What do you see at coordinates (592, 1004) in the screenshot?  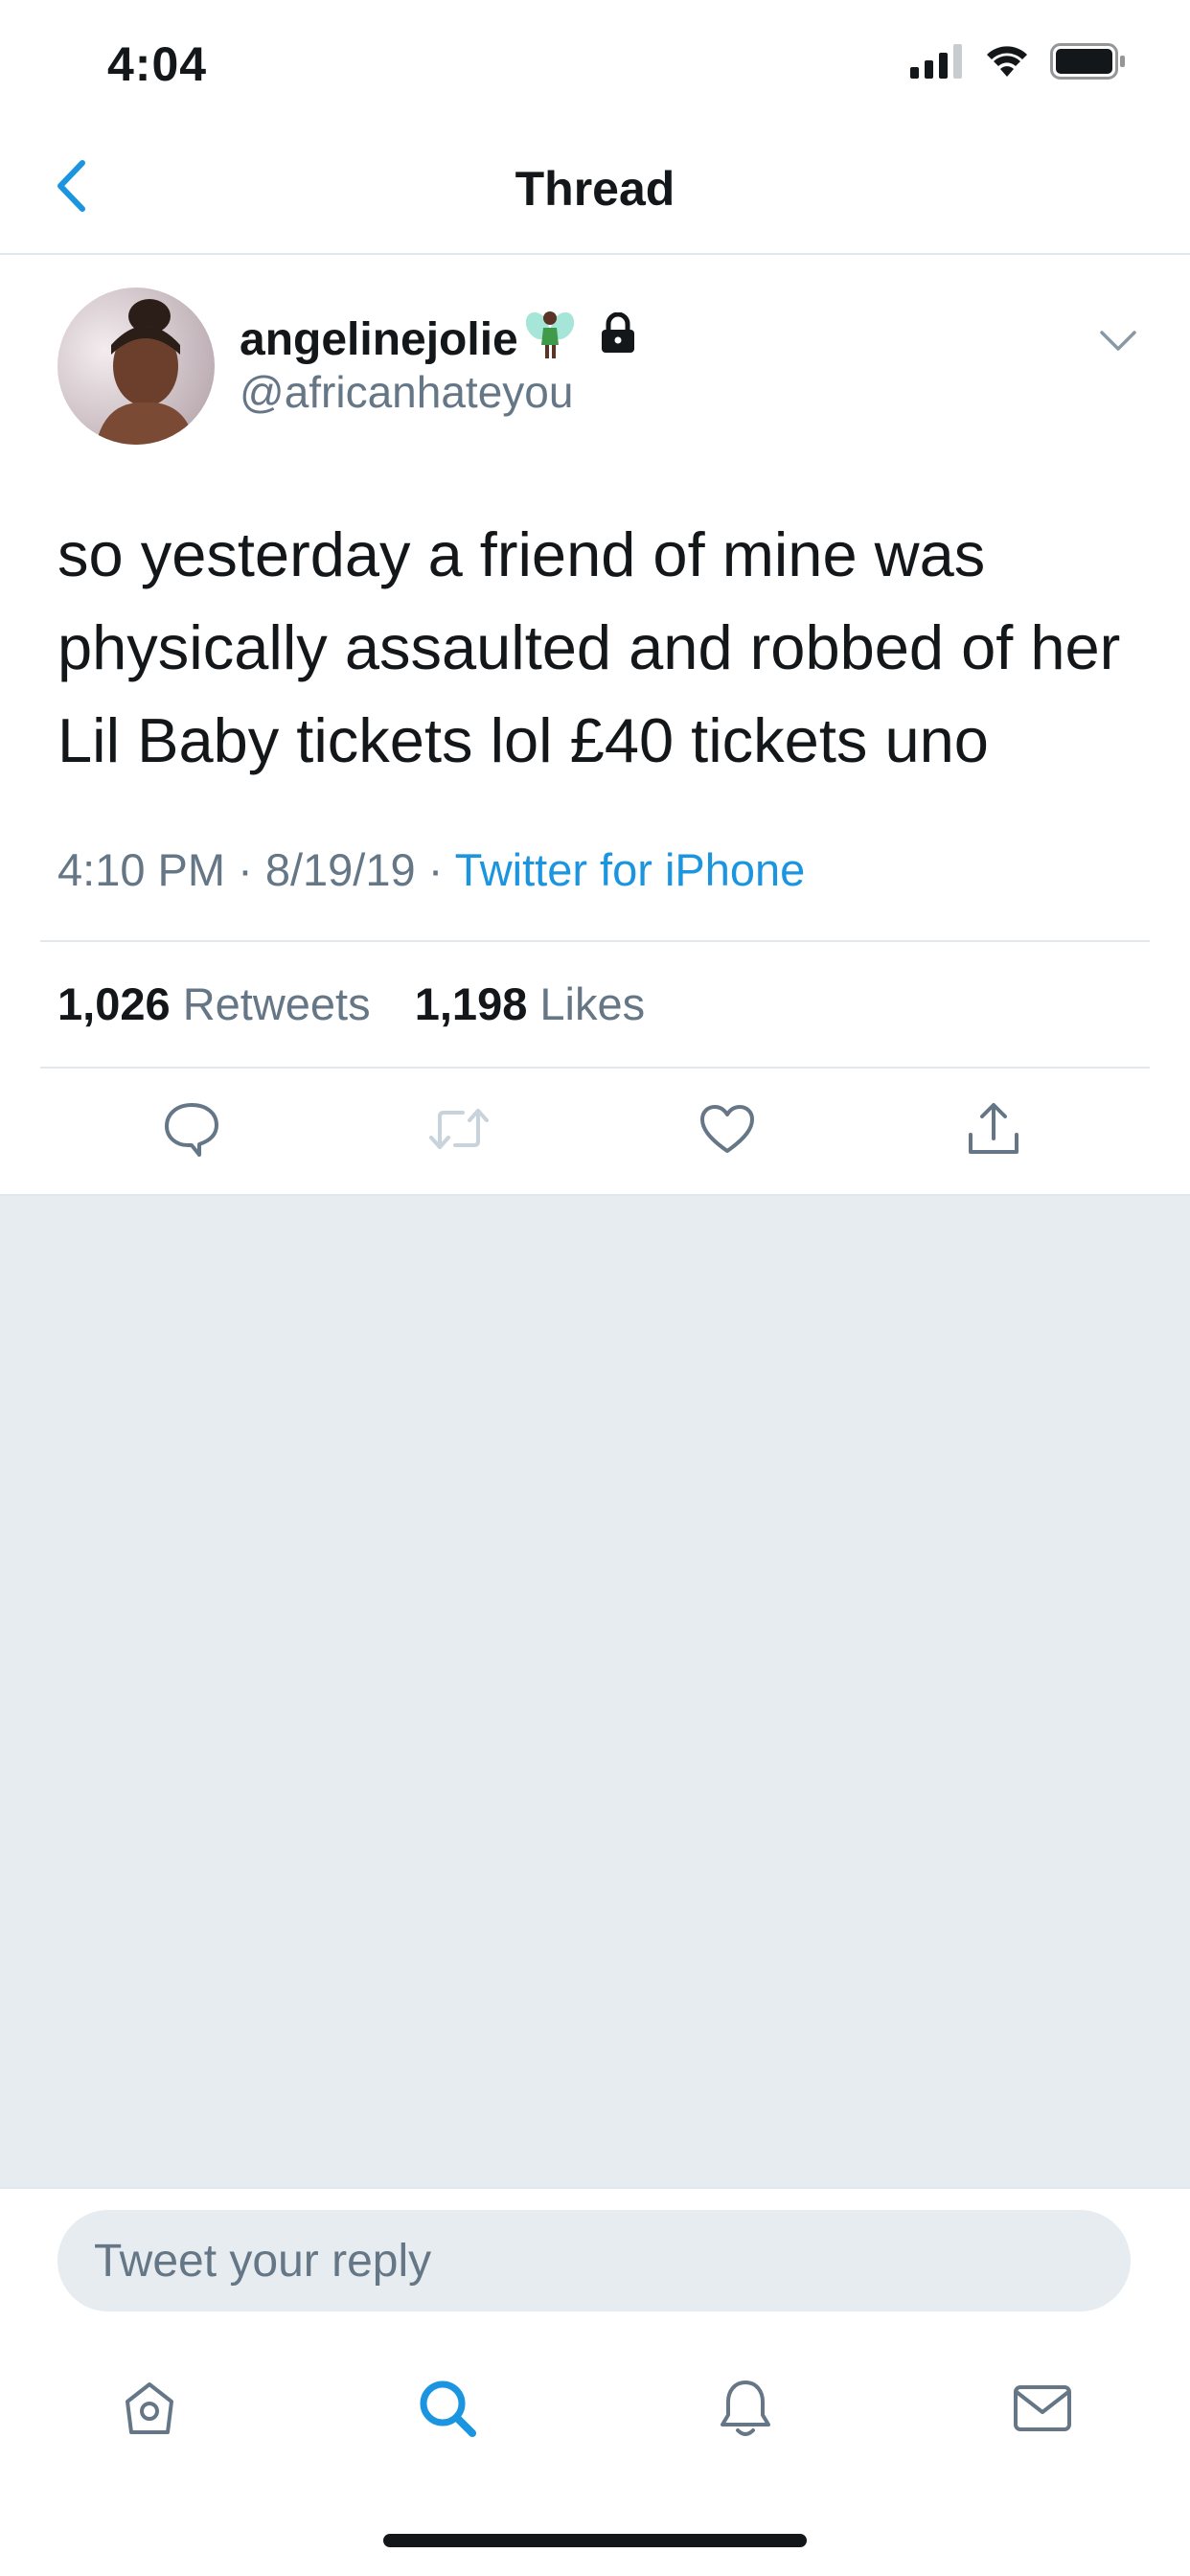 I see `likes-label: Likes` at bounding box center [592, 1004].